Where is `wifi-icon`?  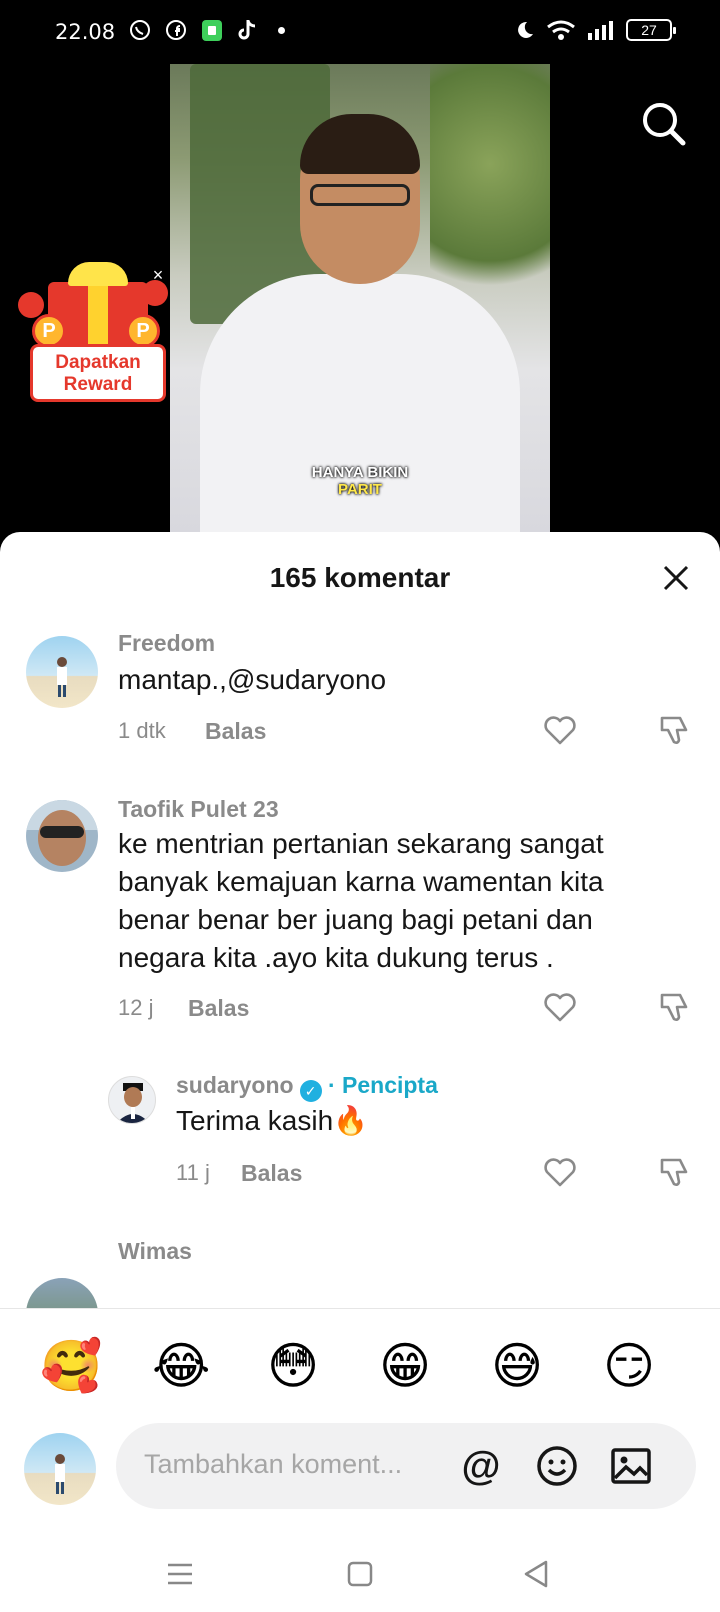 wifi-icon is located at coordinates (561, 30).